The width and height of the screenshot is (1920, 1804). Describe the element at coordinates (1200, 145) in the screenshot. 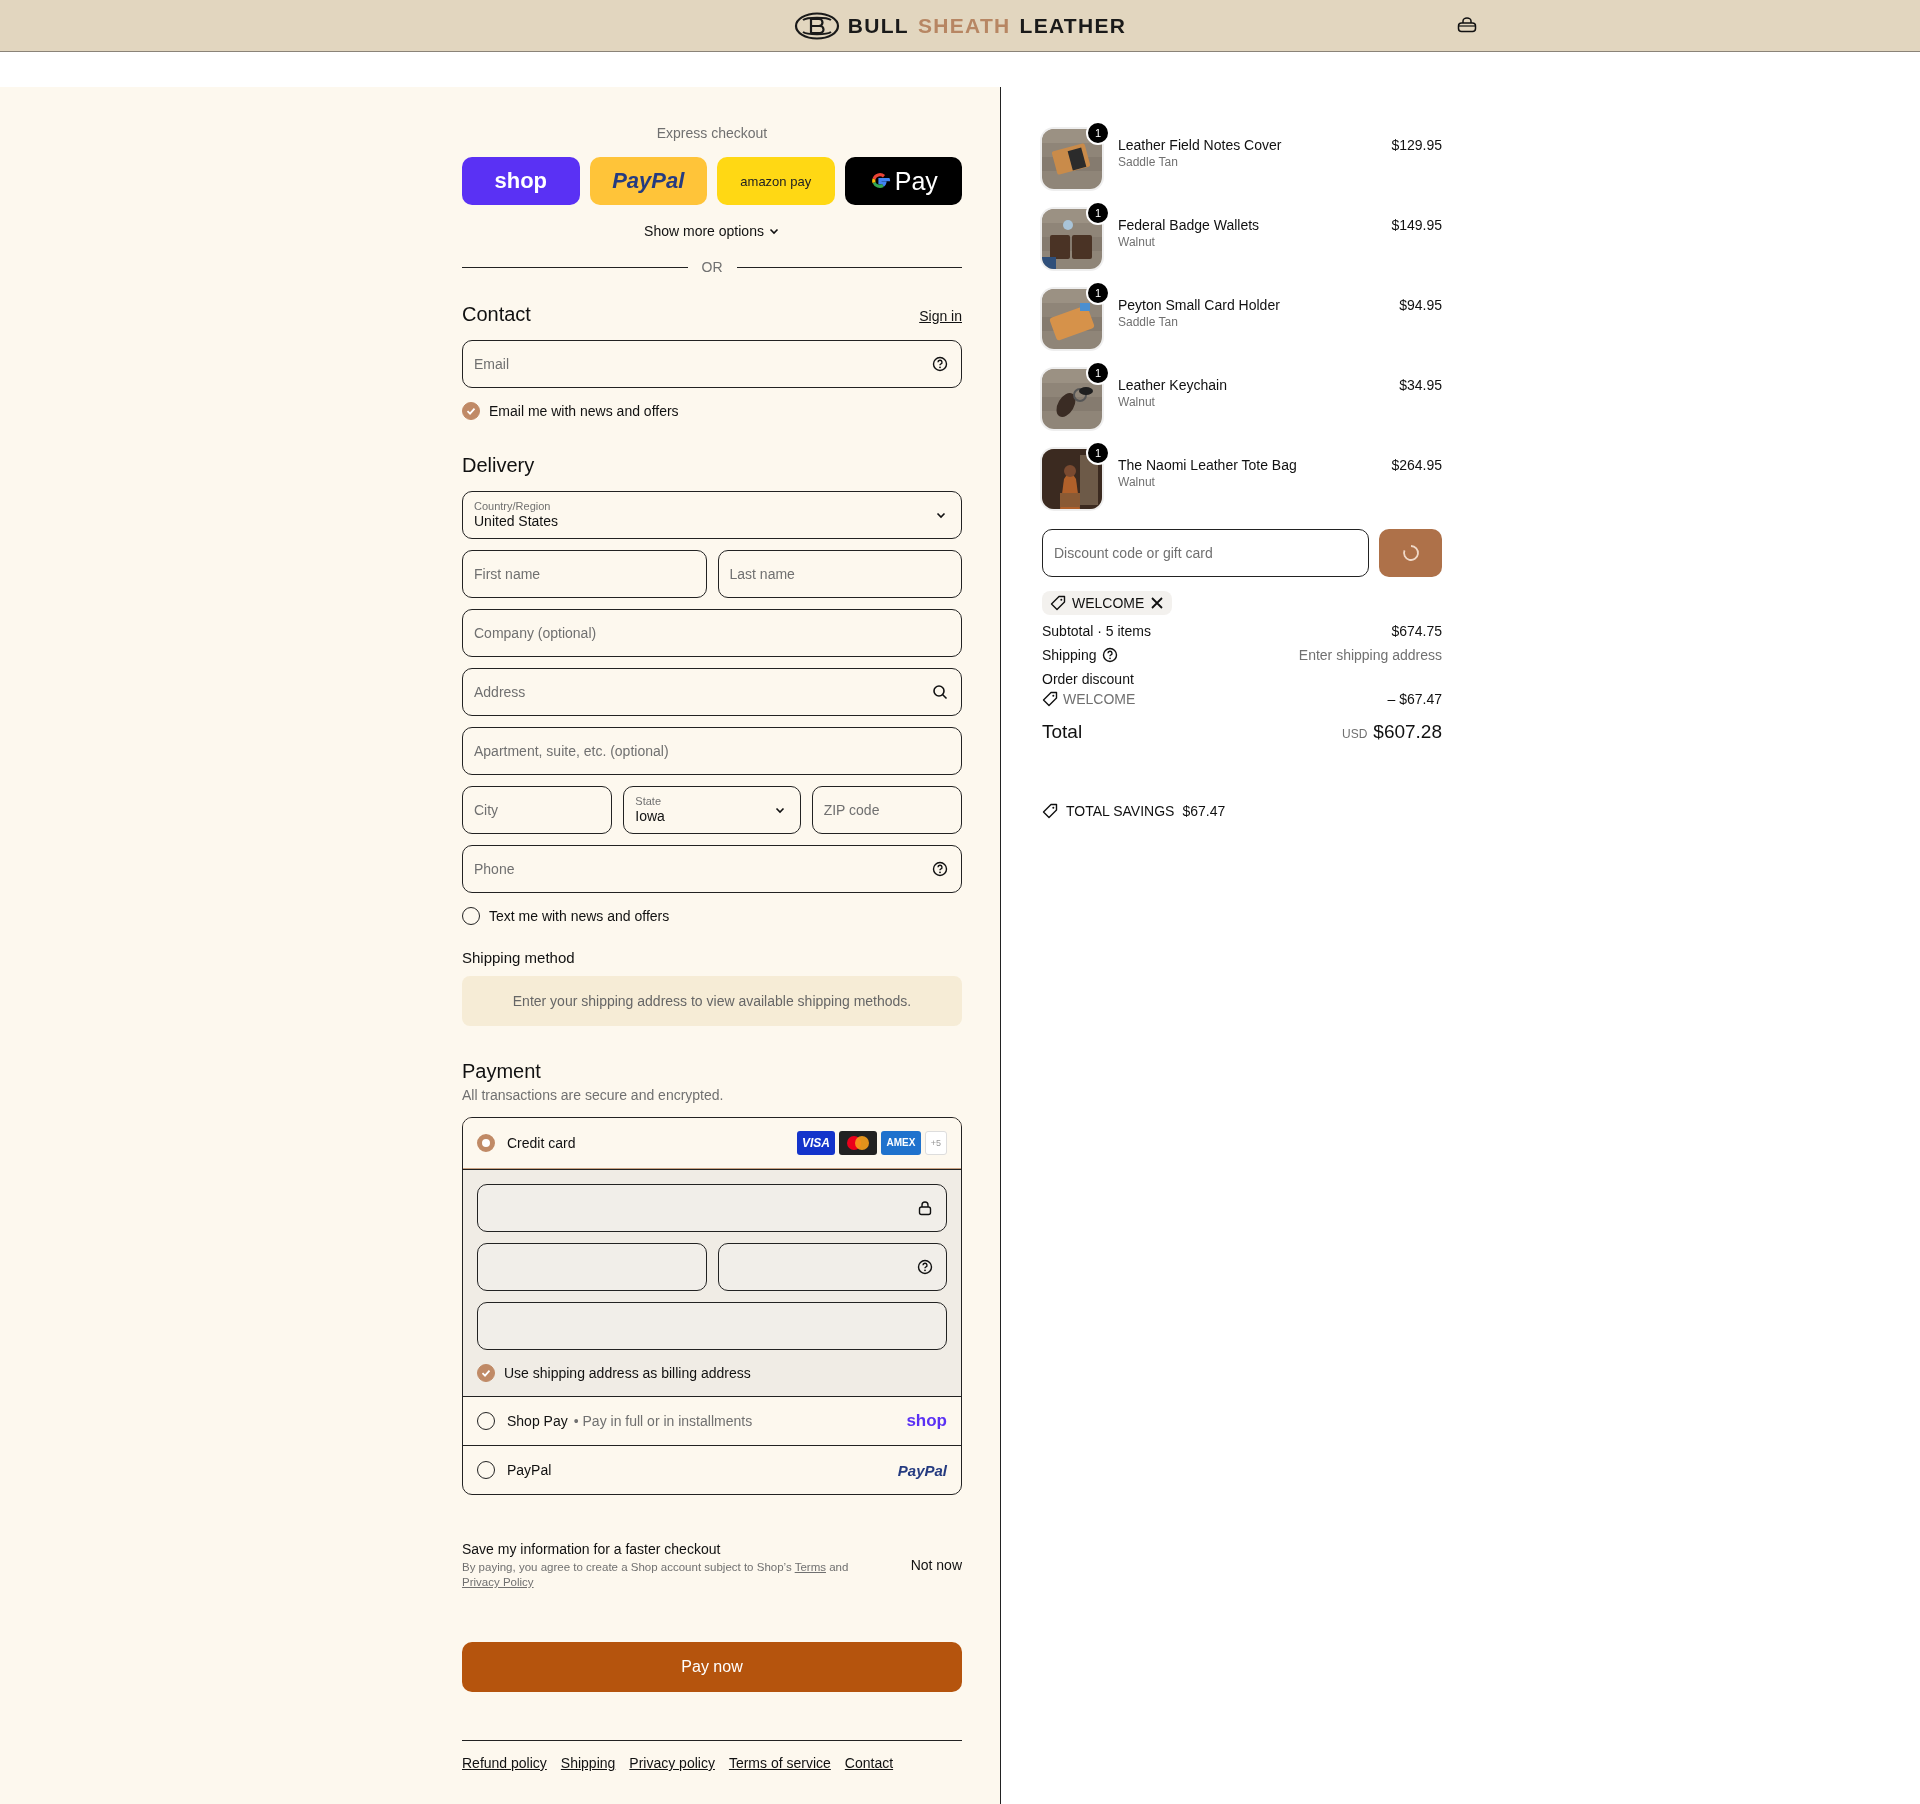

I see `product-name: Leather Field Notes Cover` at that location.